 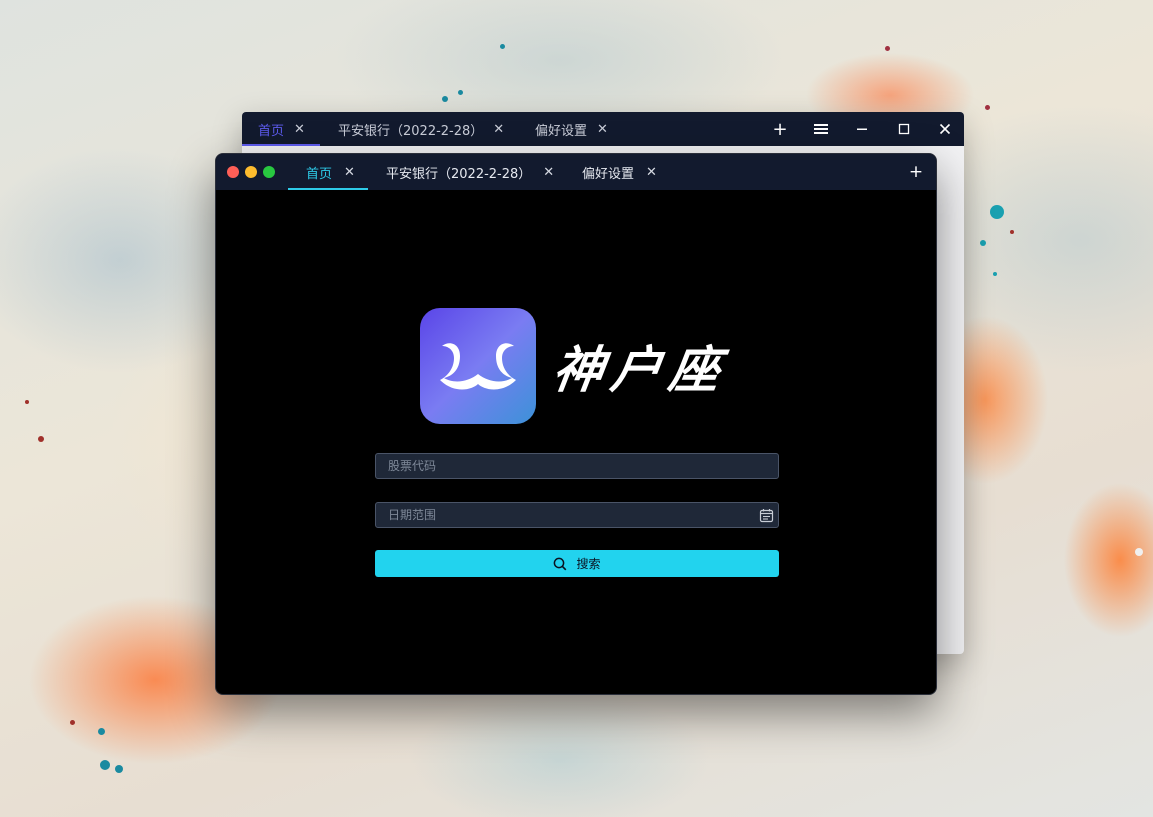 I want to click on stock-code-input, so click(x=577, y=466).